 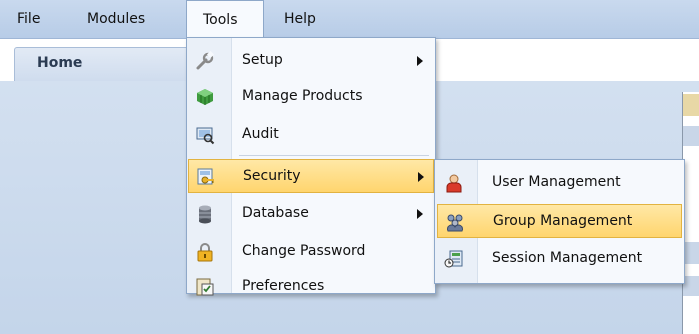 I want to click on lock-icon, so click(x=205, y=252).